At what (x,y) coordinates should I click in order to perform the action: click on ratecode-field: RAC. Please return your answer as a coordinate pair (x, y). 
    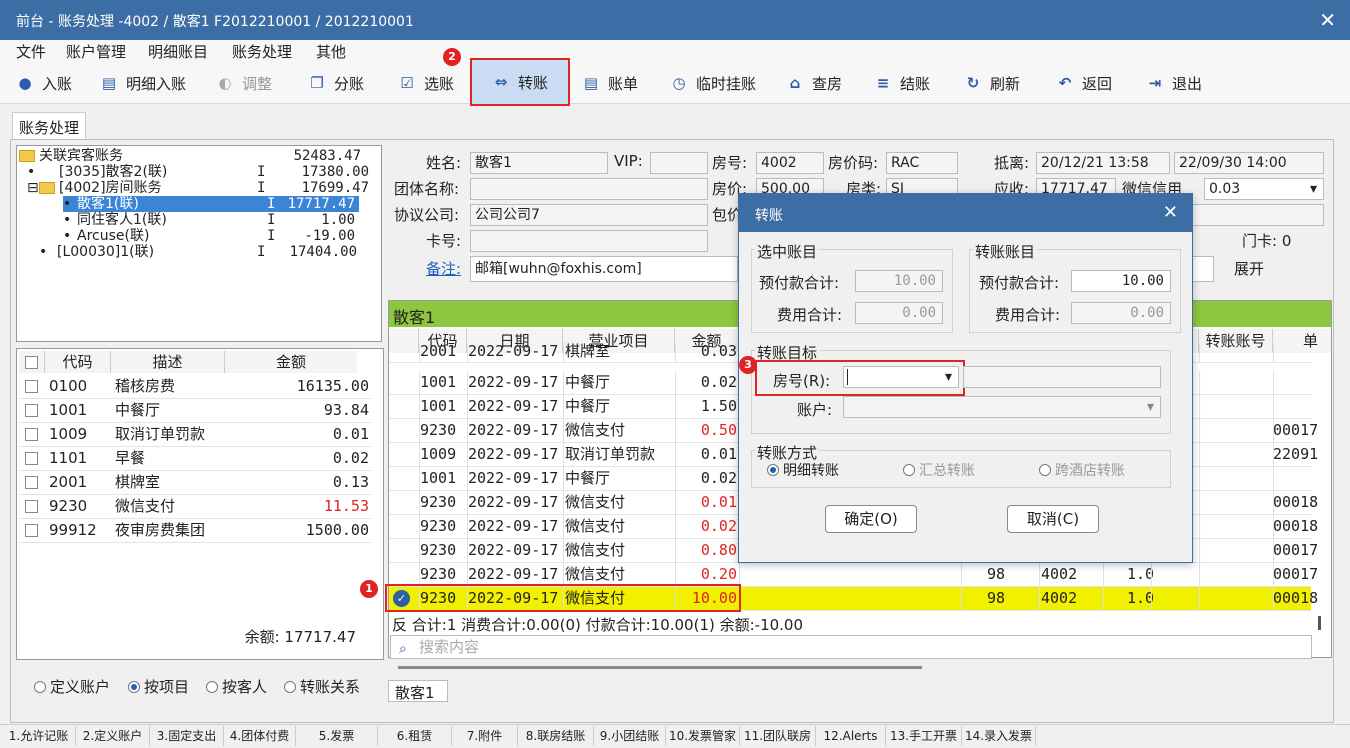
    Looking at the image, I should click on (922, 163).